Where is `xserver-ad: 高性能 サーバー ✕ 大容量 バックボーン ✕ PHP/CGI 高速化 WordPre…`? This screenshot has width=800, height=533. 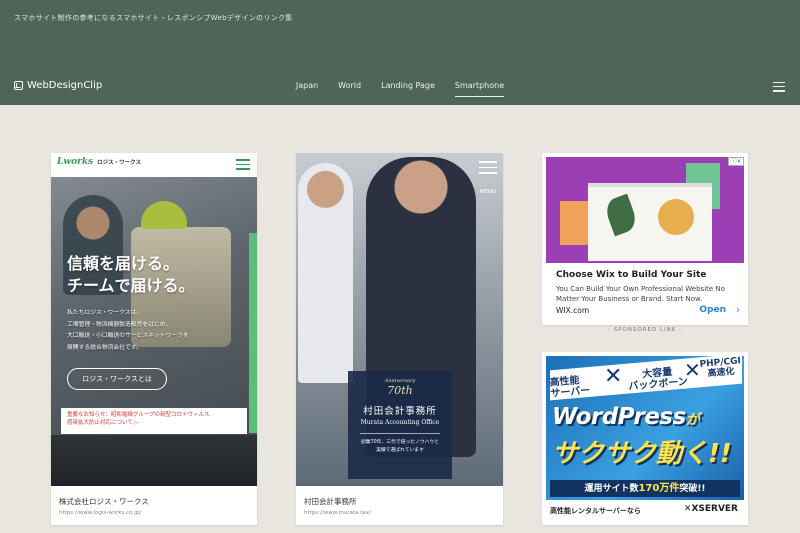 xserver-ad: 高性能 サーバー ✕ 大容量 バックボーン ✕ PHP/CGI 高速化 WordPre… is located at coordinates (645, 438).